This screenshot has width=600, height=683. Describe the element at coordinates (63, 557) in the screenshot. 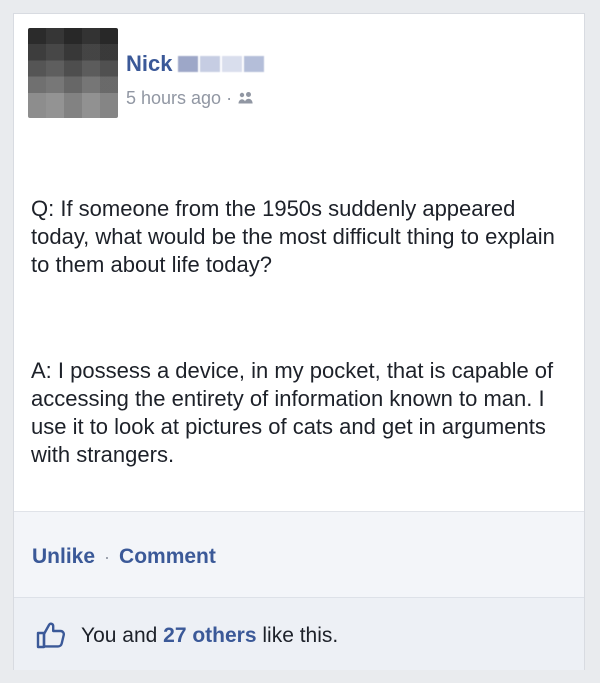

I see `unlike-button: Unlike` at that location.